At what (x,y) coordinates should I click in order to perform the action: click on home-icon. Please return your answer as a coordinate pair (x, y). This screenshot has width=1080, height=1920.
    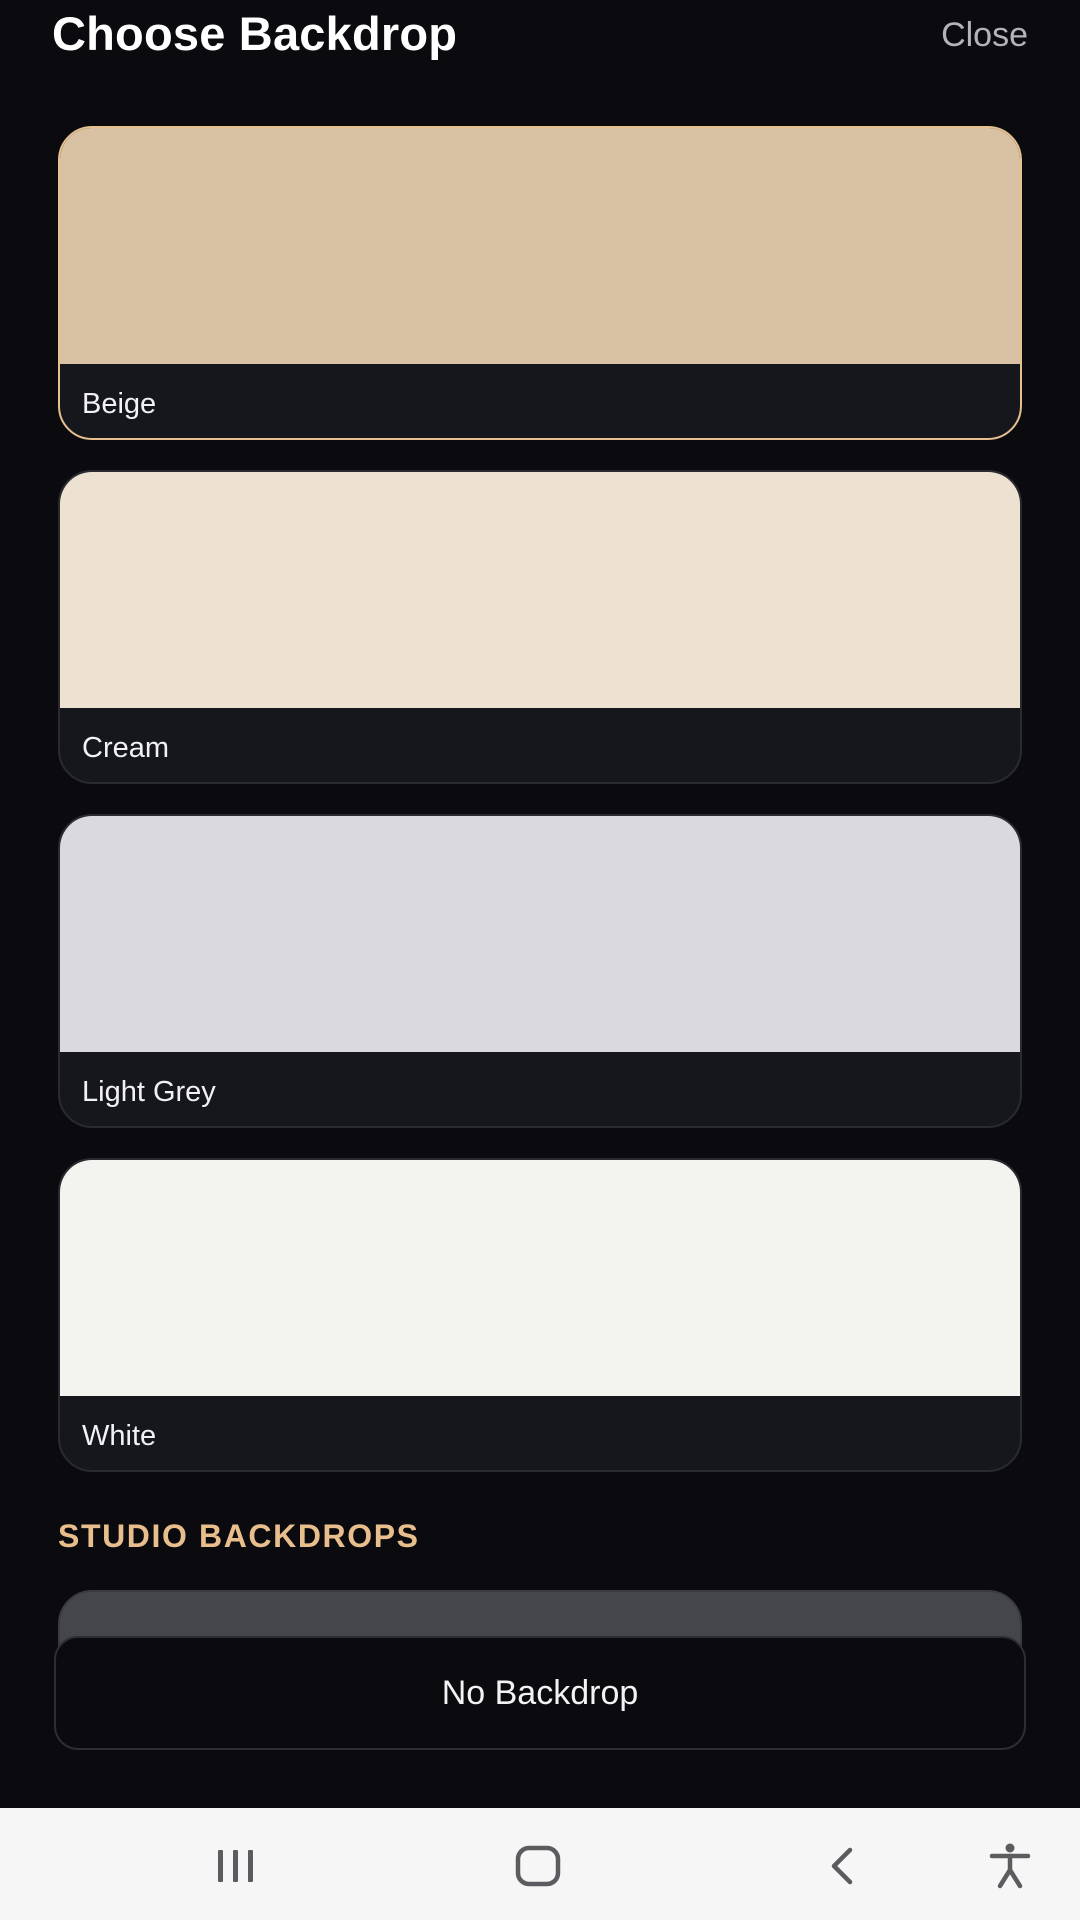
    Looking at the image, I should click on (538, 1866).